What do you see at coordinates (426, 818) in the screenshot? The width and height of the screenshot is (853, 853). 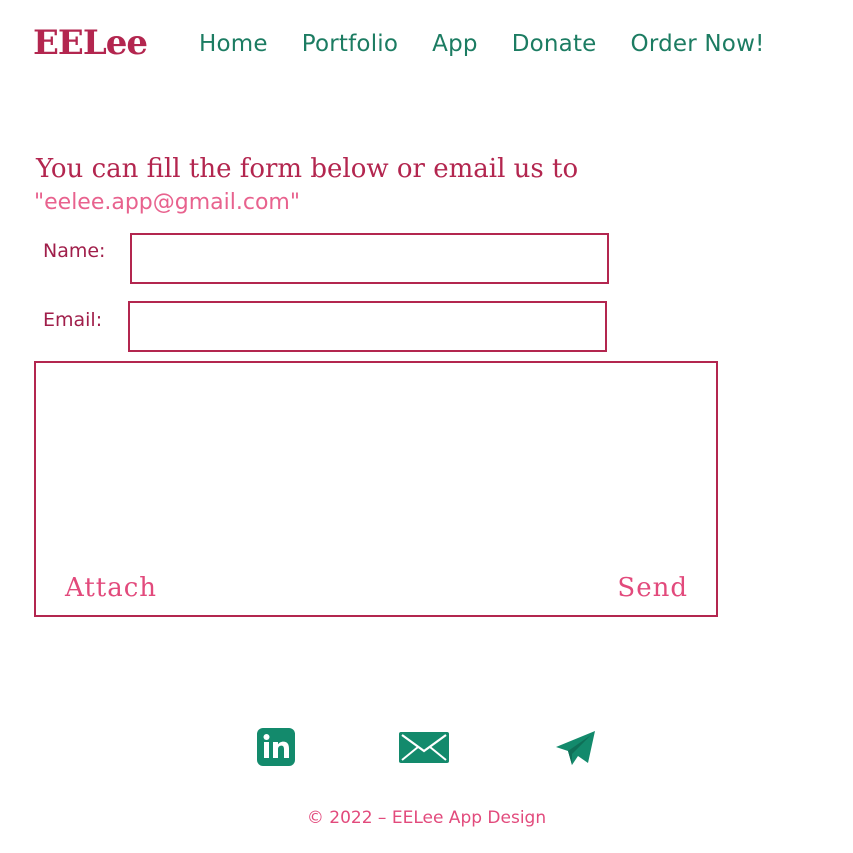 I see `footer-copyright: © 2022 – EELee App Design` at bounding box center [426, 818].